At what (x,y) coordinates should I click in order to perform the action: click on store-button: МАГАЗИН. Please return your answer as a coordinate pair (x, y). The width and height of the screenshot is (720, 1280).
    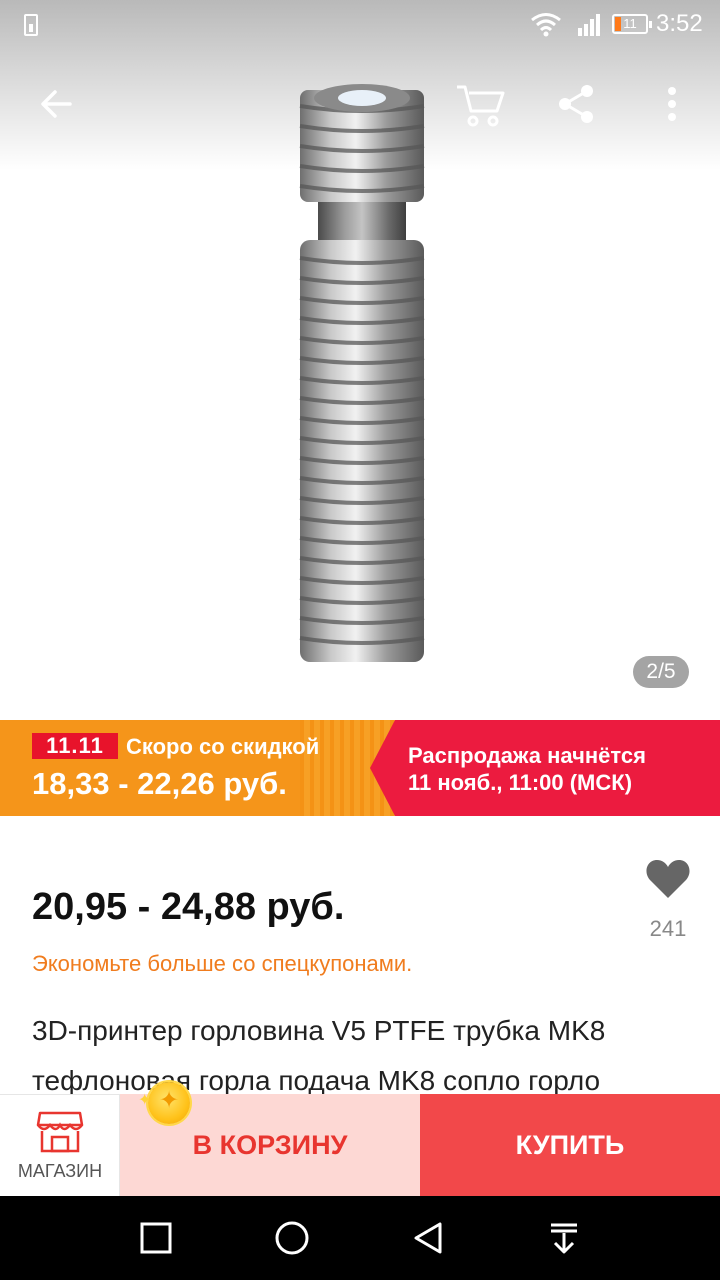
    Looking at the image, I should click on (60, 1145).